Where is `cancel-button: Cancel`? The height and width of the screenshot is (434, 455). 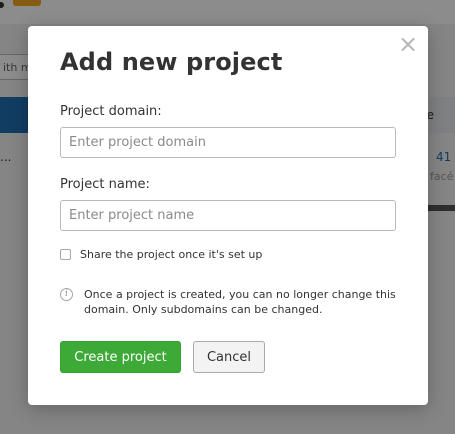
cancel-button: Cancel is located at coordinates (229, 357).